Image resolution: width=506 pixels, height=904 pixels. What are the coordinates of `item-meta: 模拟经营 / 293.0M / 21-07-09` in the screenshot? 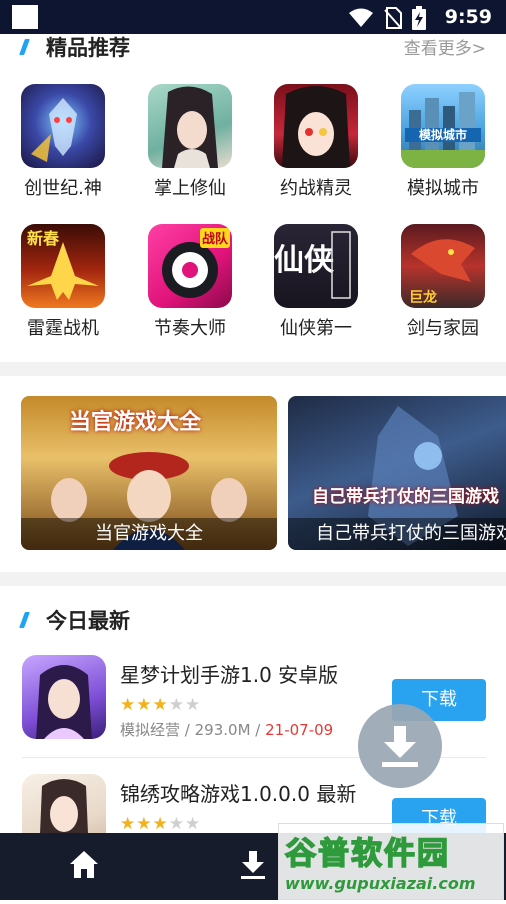 It's located at (227, 730).